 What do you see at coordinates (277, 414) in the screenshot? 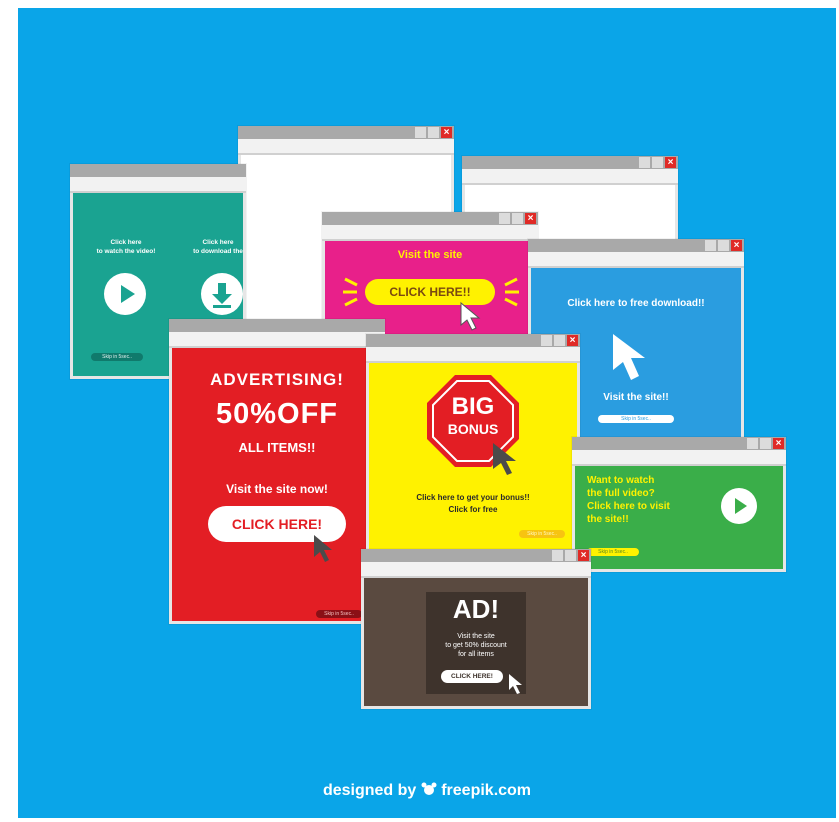
I see `discount-text: 50%OFF` at bounding box center [277, 414].